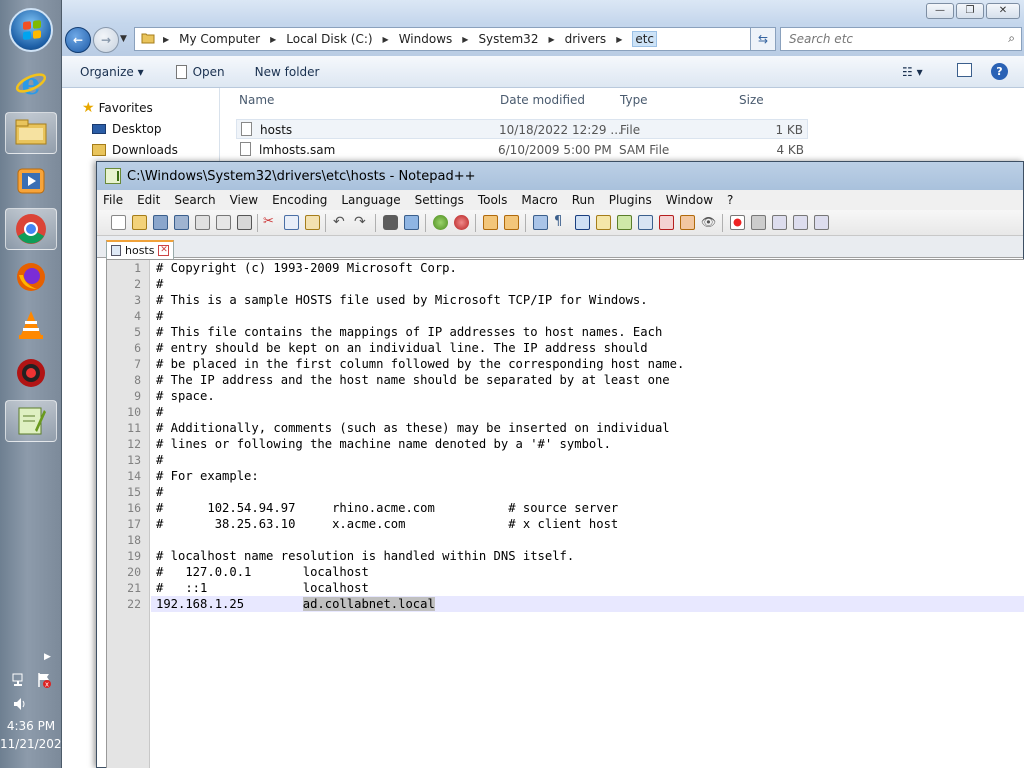 The image size is (1024, 768). What do you see at coordinates (901, 39) in the screenshot?
I see `search-input: Search etc ⌕` at bounding box center [901, 39].